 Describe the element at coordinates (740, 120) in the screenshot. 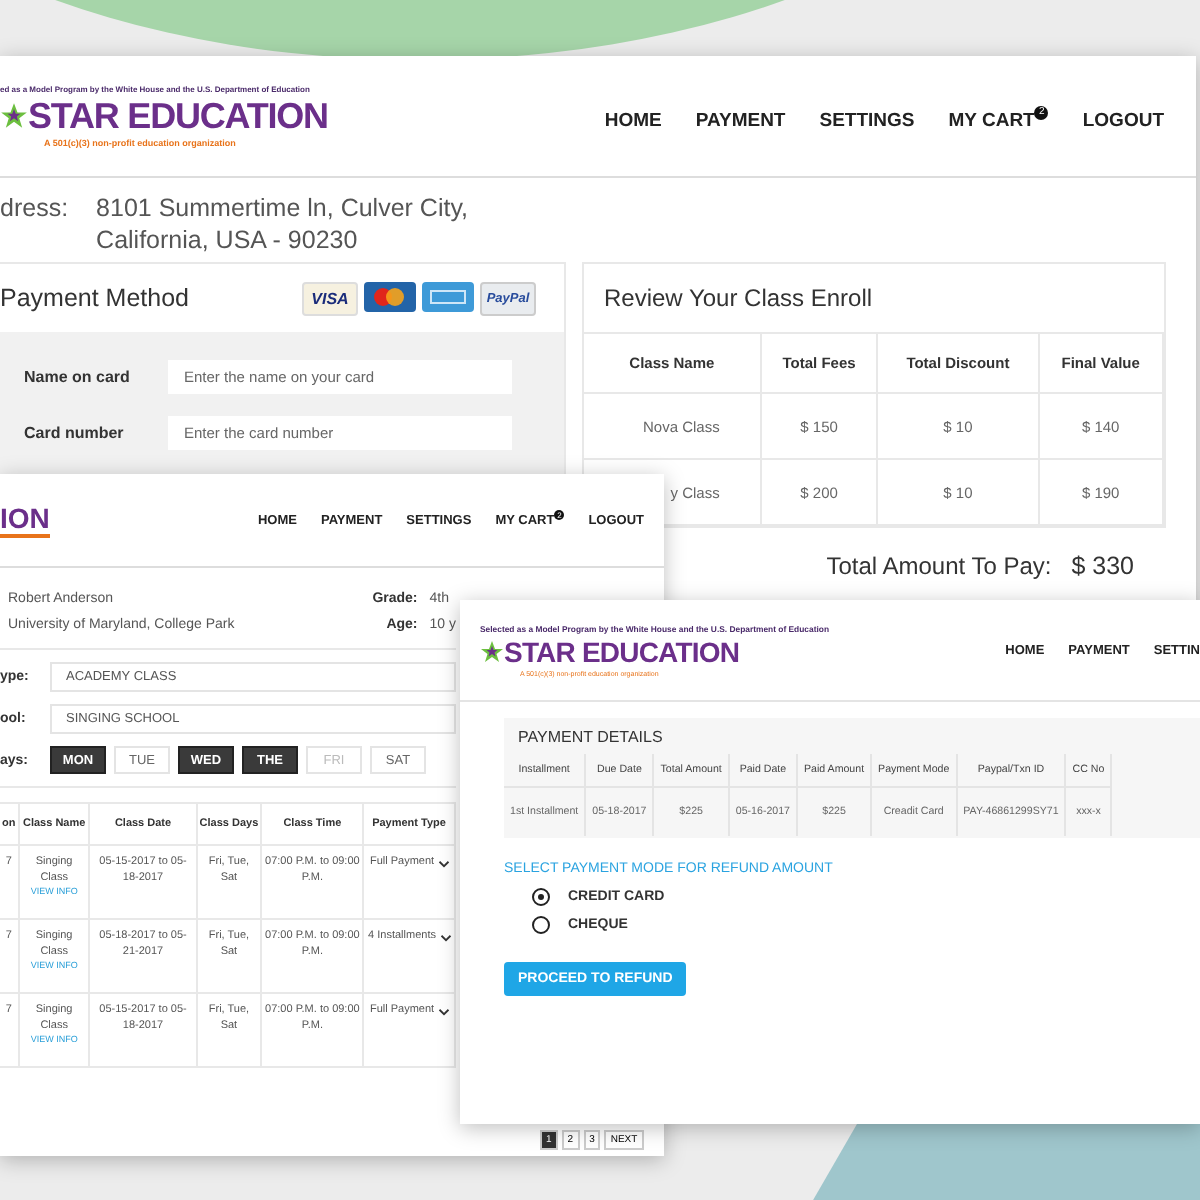

I see `nav-link: PAYMENT` at that location.